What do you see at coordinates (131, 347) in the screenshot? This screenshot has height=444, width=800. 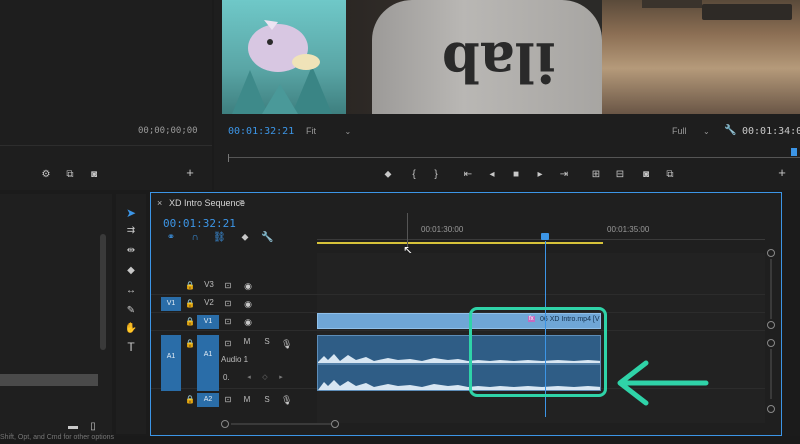 I see `type-tool-icon: T` at bounding box center [131, 347].